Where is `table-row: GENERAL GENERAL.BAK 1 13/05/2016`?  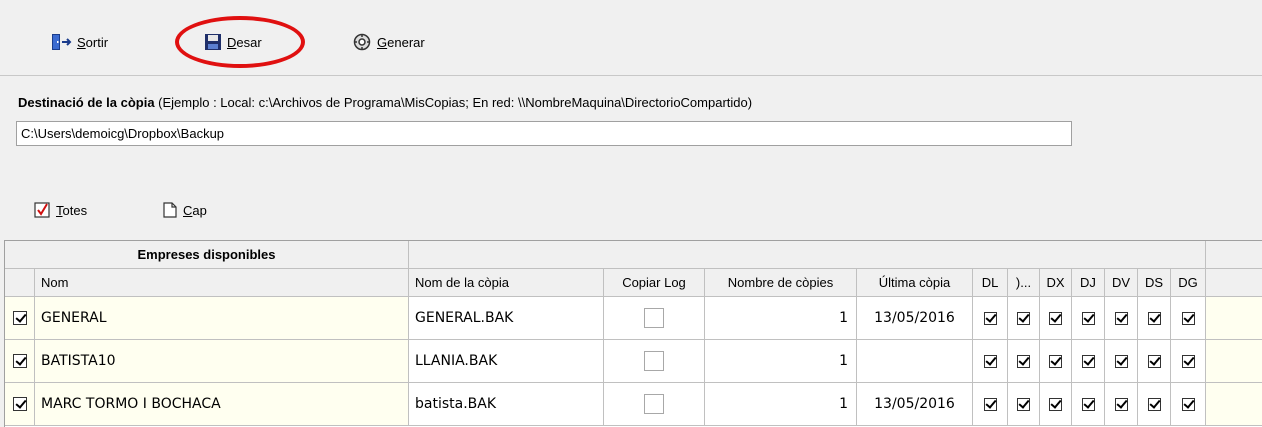 table-row: GENERAL GENERAL.BAK 1 13/05/2016 is located at coordinates (633, 318).